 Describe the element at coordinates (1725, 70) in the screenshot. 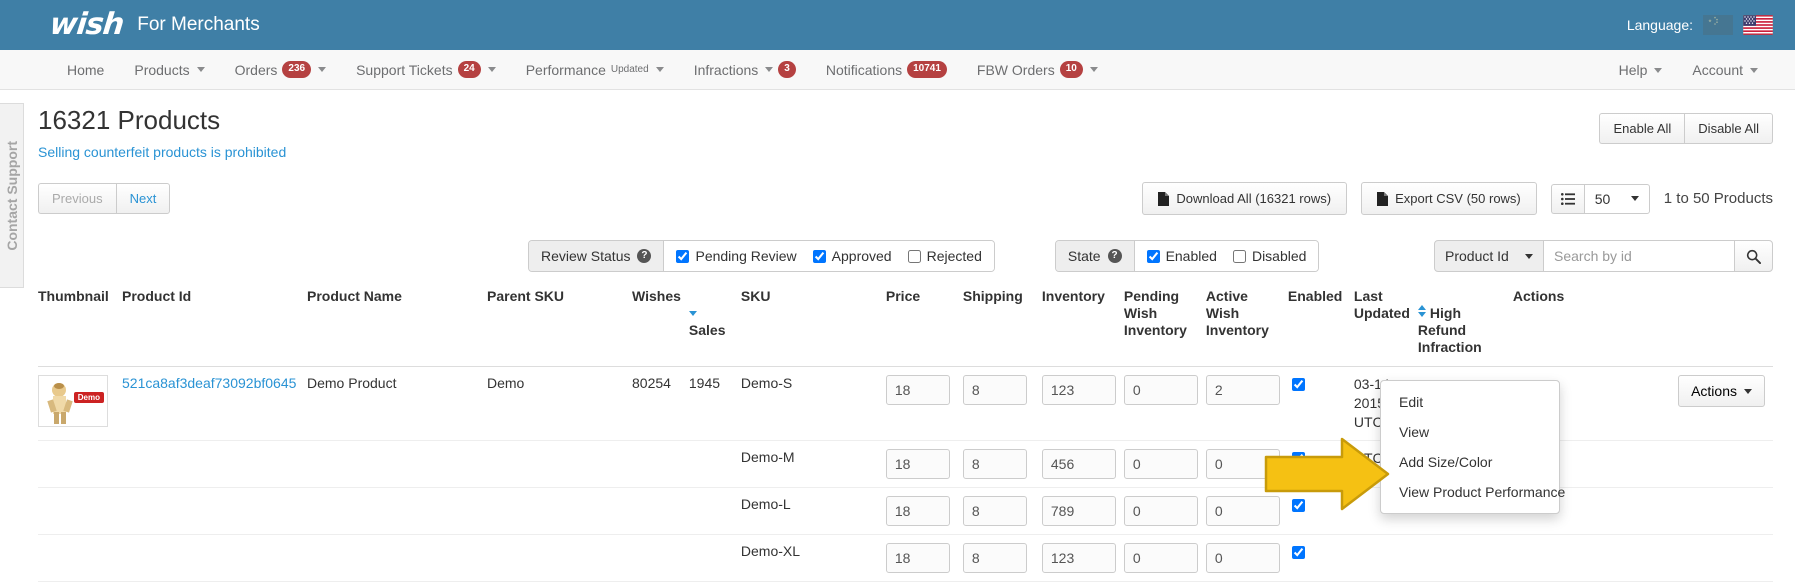

I see `nav-item-account: Account` at that location.